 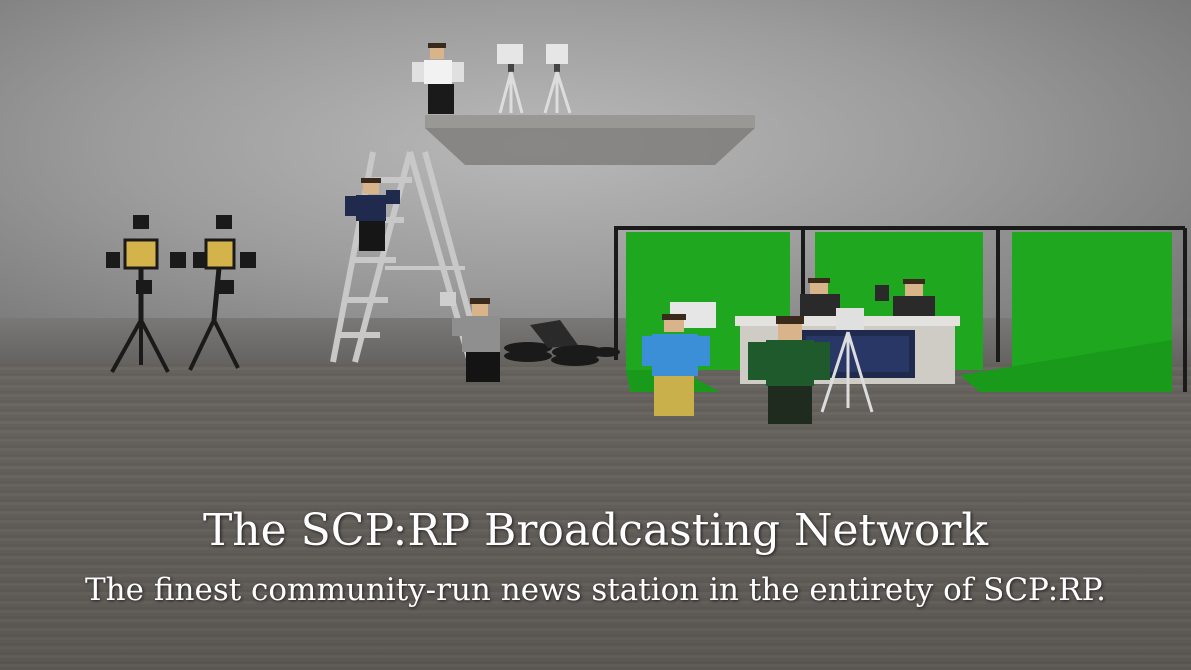 I want to click on light-stand-right, so click(x=222, y=293).